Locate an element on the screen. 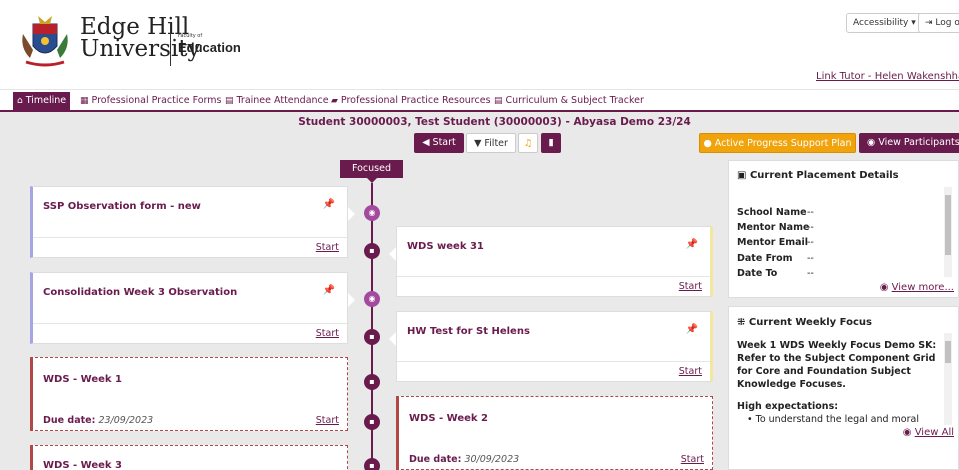 Image resolution: width=959 pixels, height=470 pixels. logout-button: ⇥ Log out is located at coordinates (938, 23).